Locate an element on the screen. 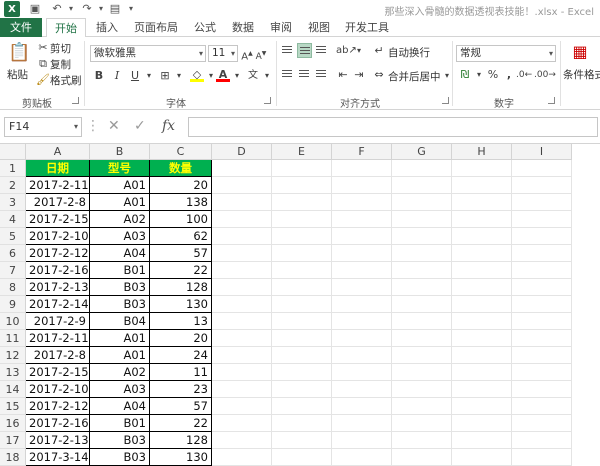 The height and width of the screenshot is (466, 600). column-header-i: I is located at coordinates (542, 152).